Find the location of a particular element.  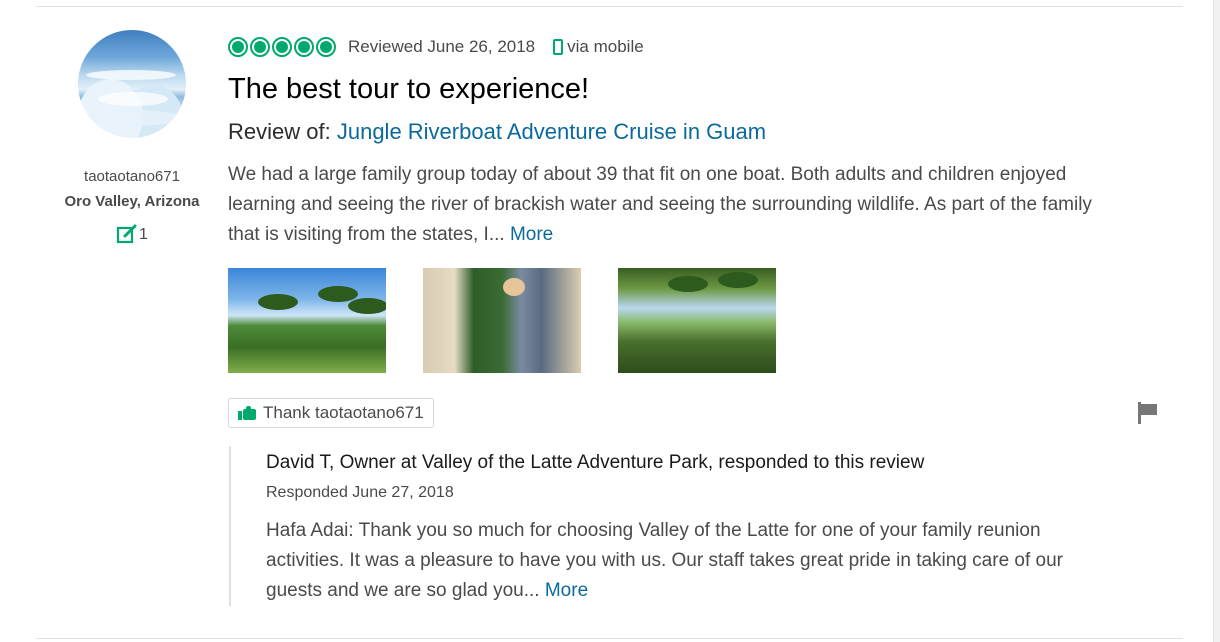

top-divider is located at coordinates (609, 6).